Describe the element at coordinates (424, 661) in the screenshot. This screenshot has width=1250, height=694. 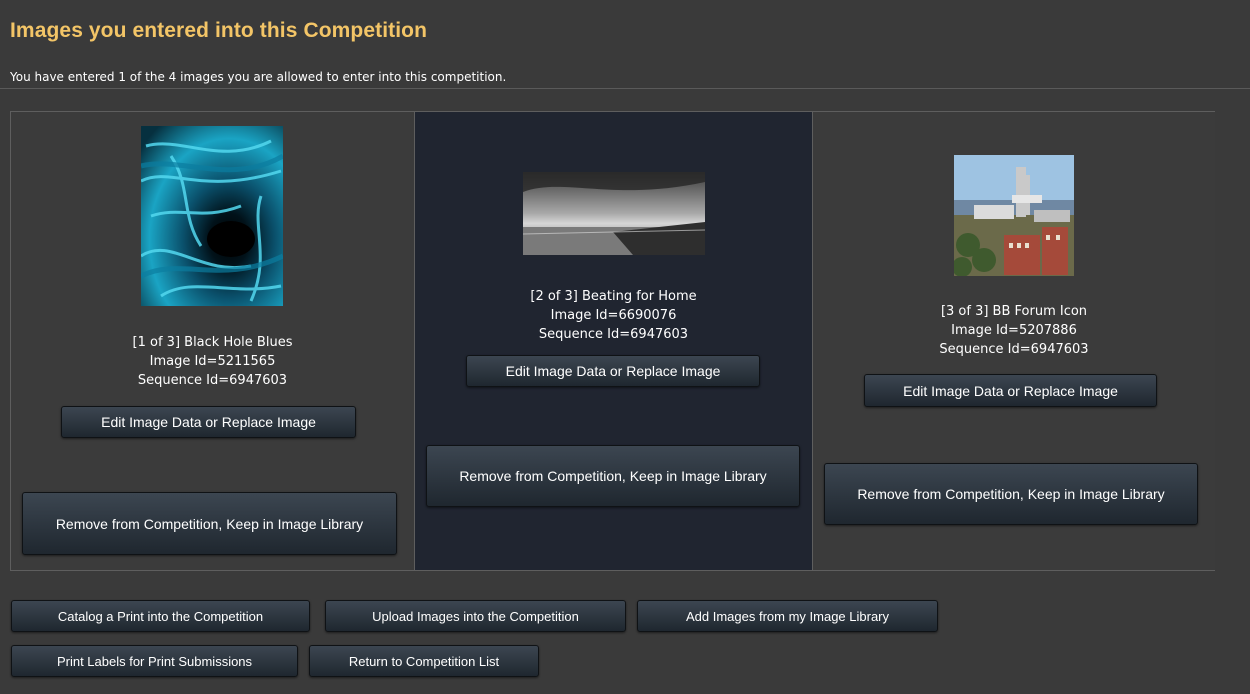
I see `return-to-list-button: Return to Competition List` at that location.